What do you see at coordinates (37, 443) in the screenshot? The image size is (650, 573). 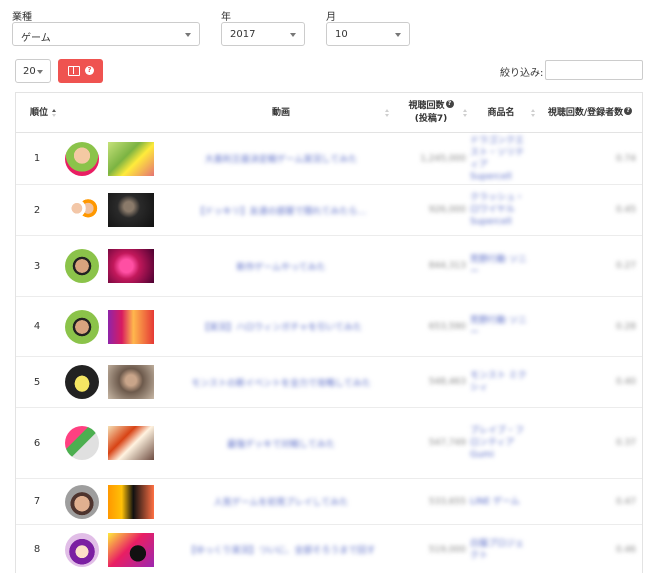 I see `rank-cell: 6` at bounding box center [37, 443].